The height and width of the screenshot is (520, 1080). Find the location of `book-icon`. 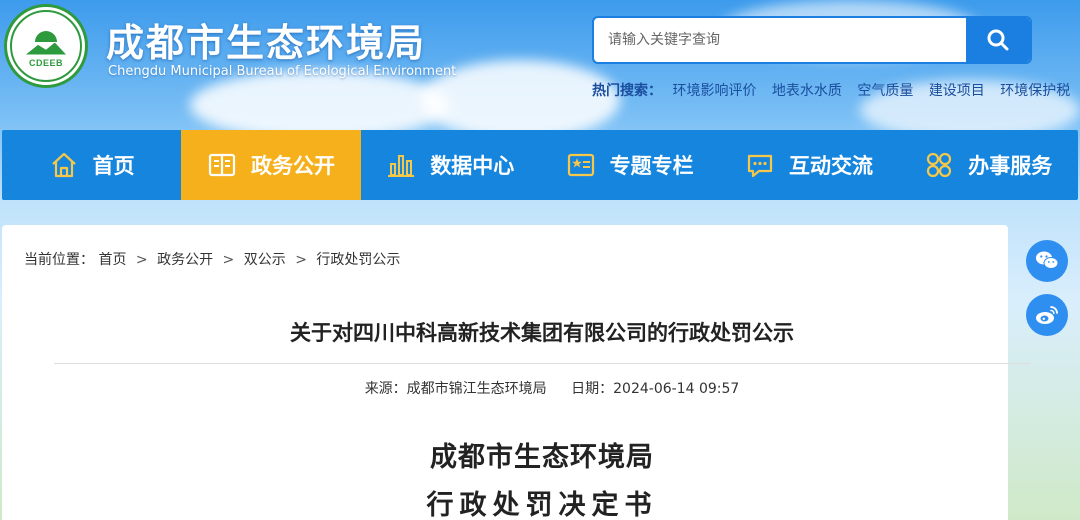

book-icon is located at coordinates (222, 165).